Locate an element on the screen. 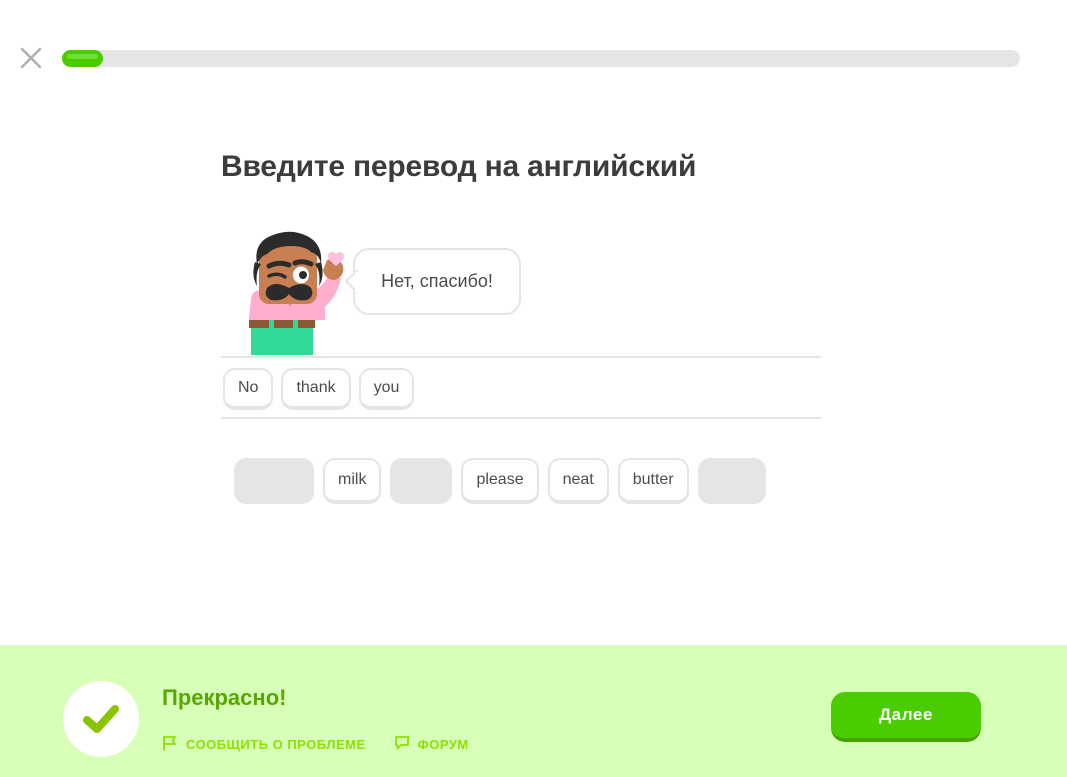 Image resolution: width=1067 pixels, height=777 pixels. answer-tiles-row: No thank you is located at coordinates (521, 389).